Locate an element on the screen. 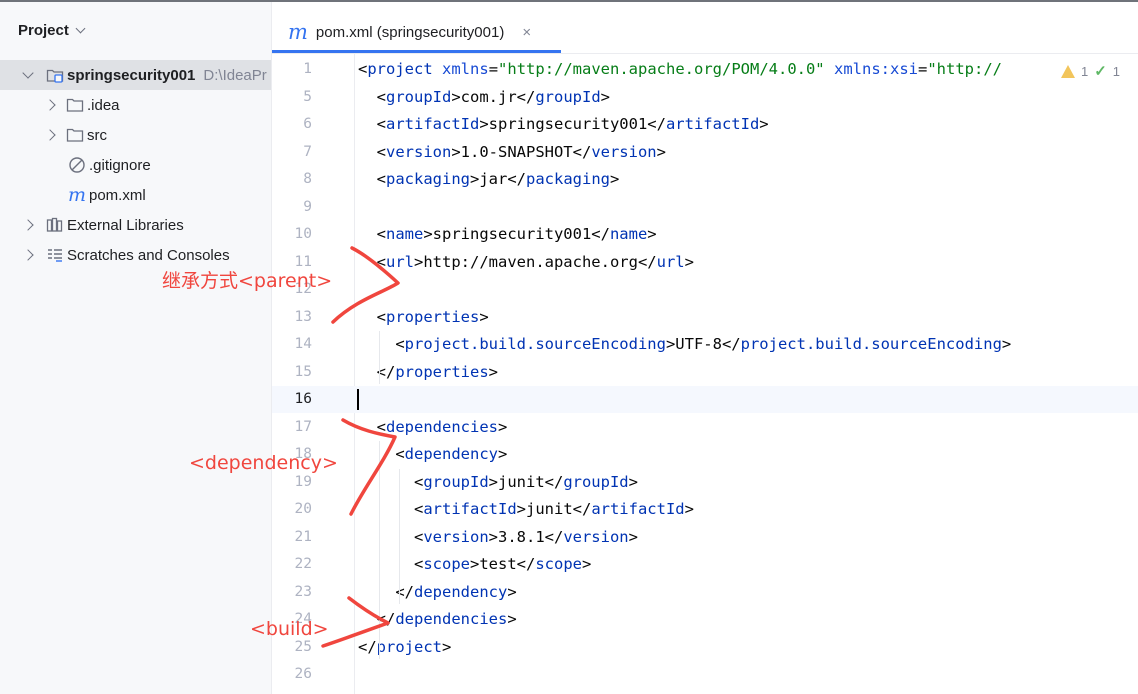  tree-item-label: .gitignore is located at coordinates (120, 165).